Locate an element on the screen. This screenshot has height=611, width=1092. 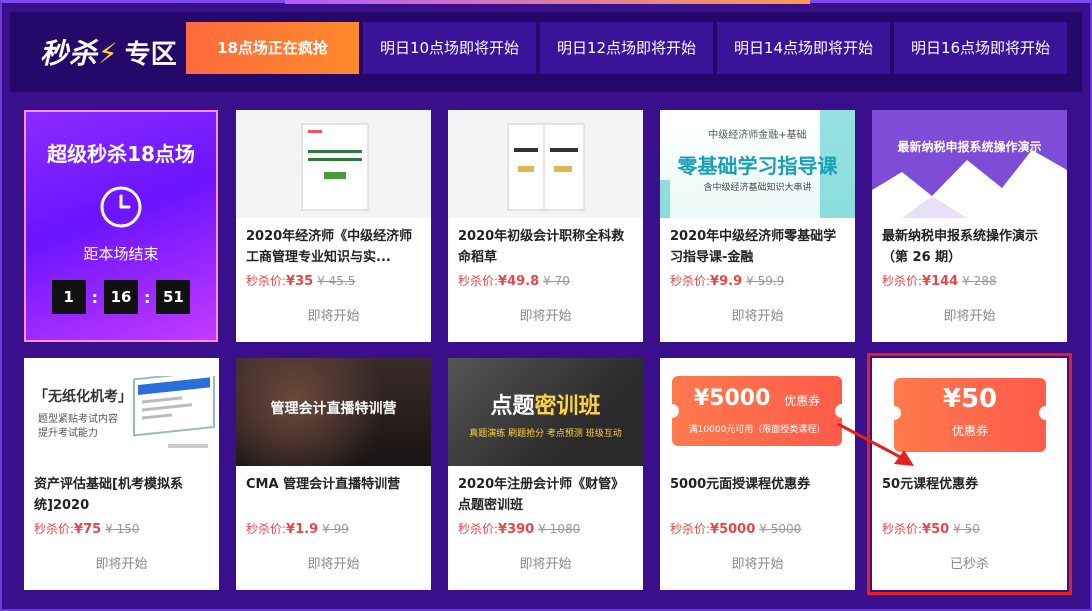
timer-minutes: 16 is located at coordinates (121, 297).